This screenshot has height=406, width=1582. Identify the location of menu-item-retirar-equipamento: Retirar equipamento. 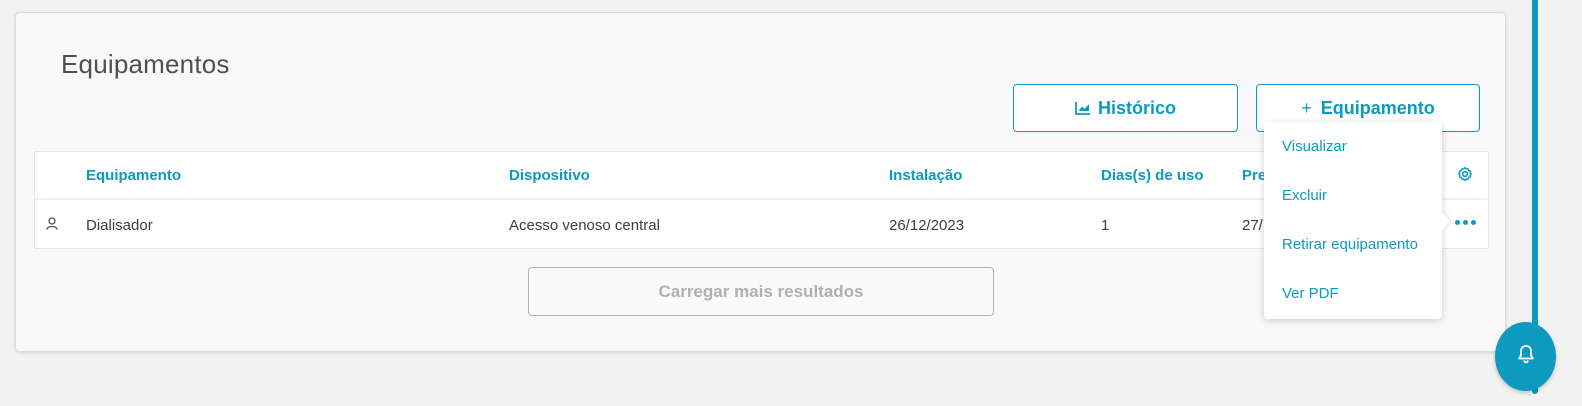
(1350, 244).